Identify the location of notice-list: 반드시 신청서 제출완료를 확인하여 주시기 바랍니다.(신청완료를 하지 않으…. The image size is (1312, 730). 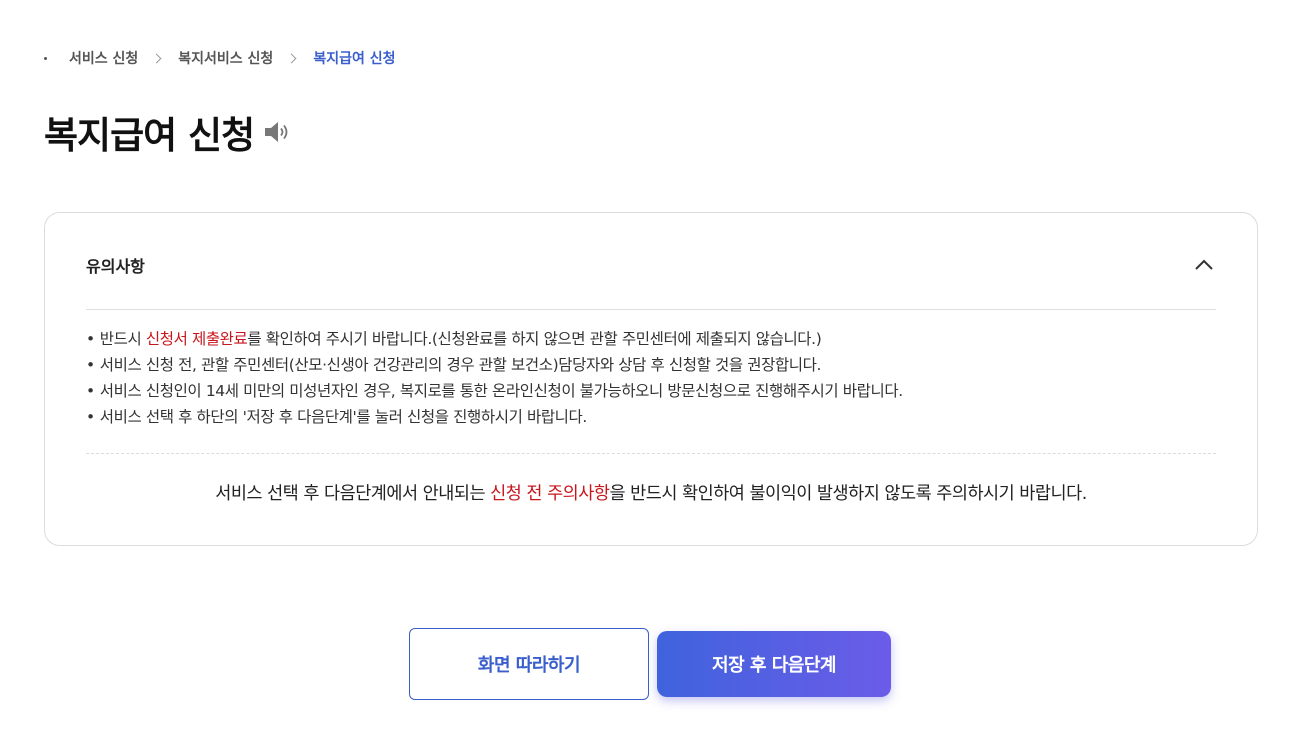
(651, 378).